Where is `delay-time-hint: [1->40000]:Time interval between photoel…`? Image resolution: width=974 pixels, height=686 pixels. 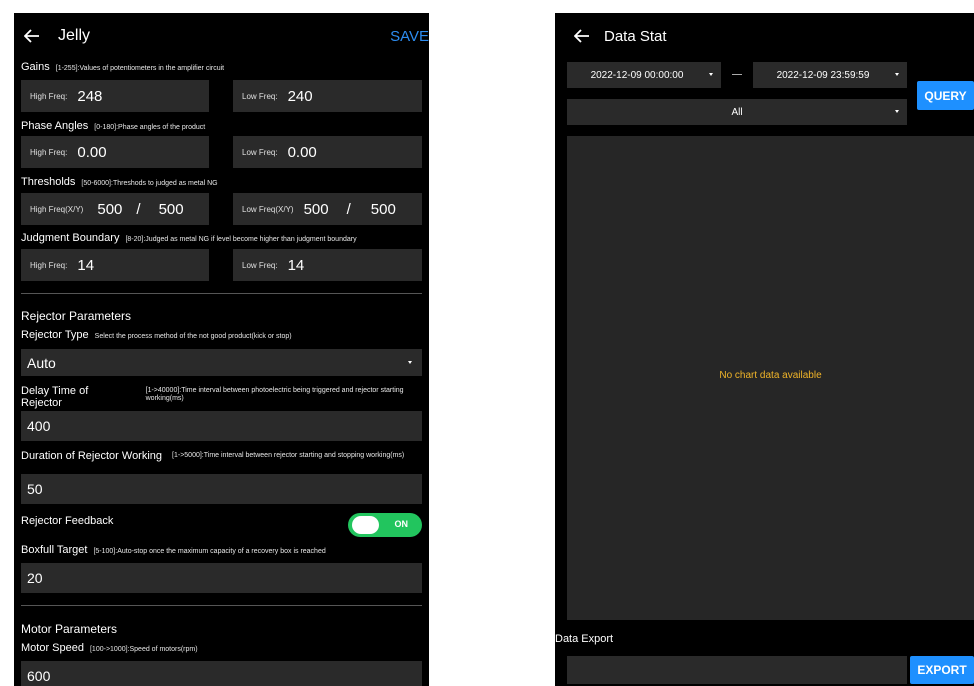 delay-time-hint: [1->40000]:Time interval between photoel… is located at coordinates (274, 394).